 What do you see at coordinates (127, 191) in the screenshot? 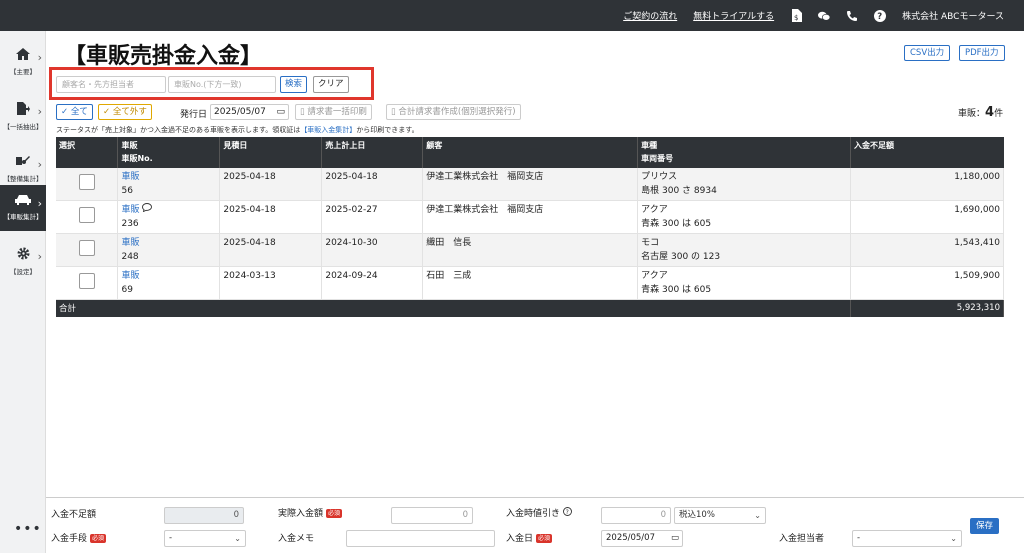
I see `sale-no: 56` at bounding box center [127, 191].